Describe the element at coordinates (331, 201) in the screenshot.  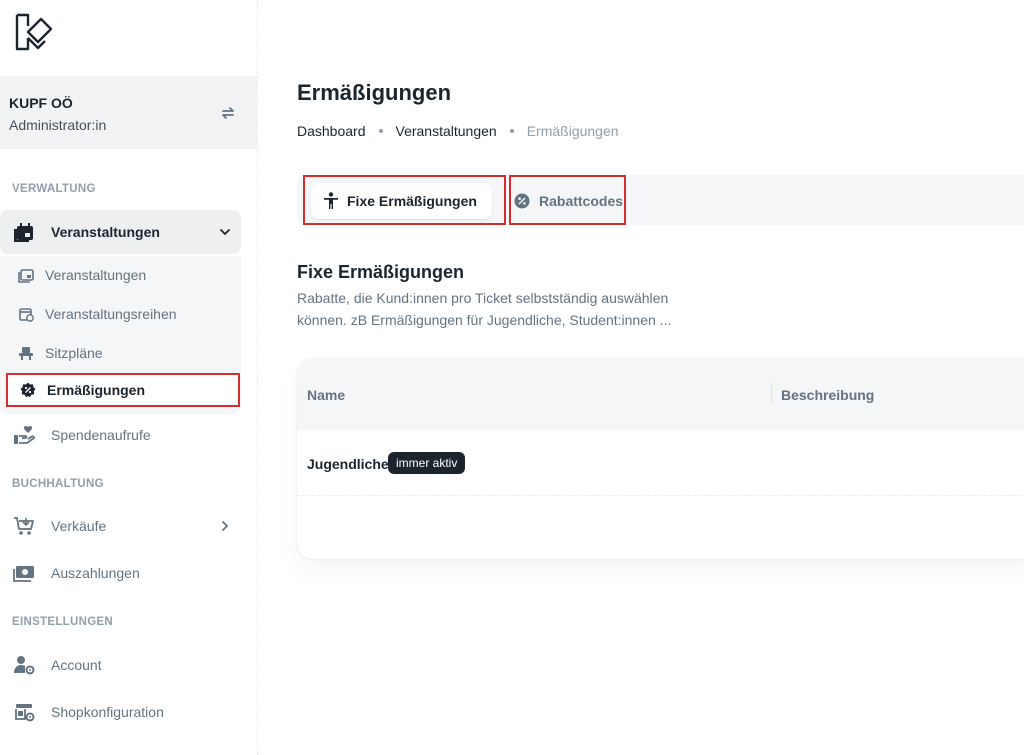
I see `person-icon` at that location.